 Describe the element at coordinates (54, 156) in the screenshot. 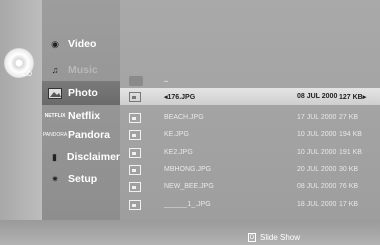

I see `disclaimer-icon: ▮` at that location.